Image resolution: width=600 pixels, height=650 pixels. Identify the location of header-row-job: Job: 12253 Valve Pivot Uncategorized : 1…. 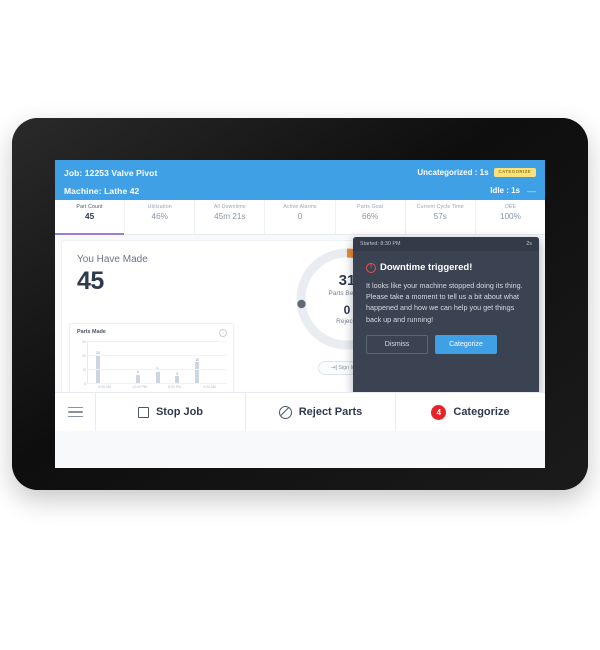
(300, 172).